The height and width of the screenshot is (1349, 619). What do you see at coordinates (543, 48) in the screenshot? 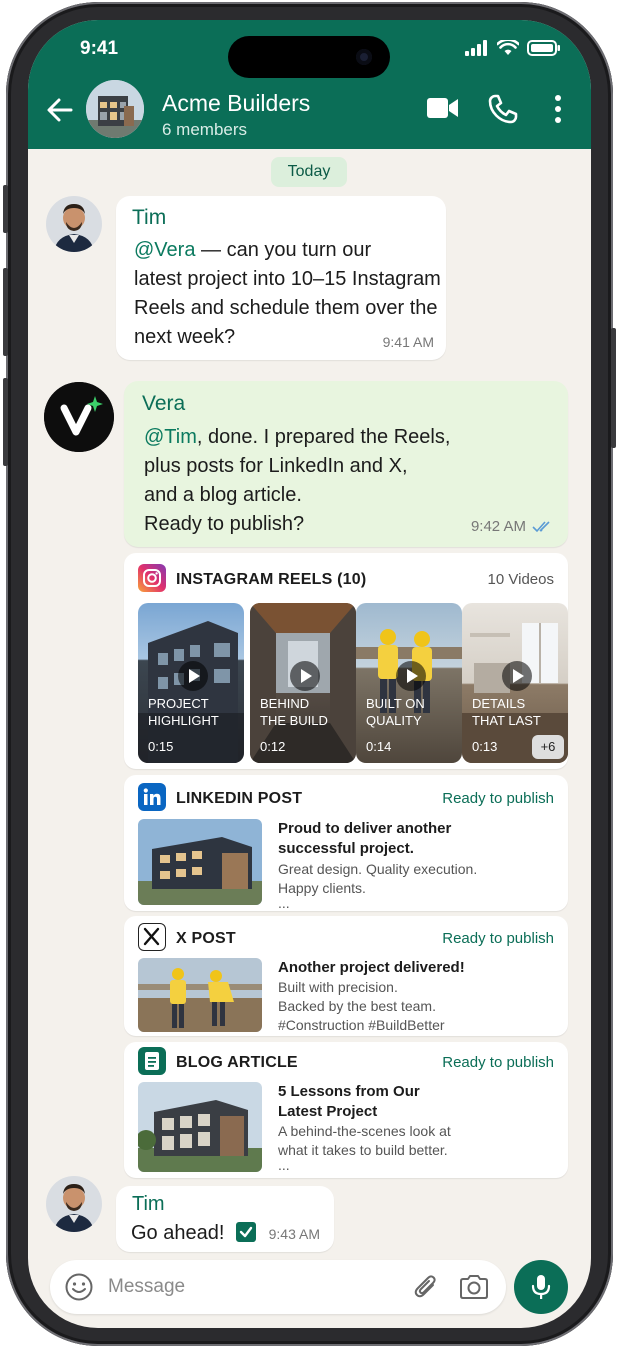
I see `battery-icon` at bounding box center [543, 48].